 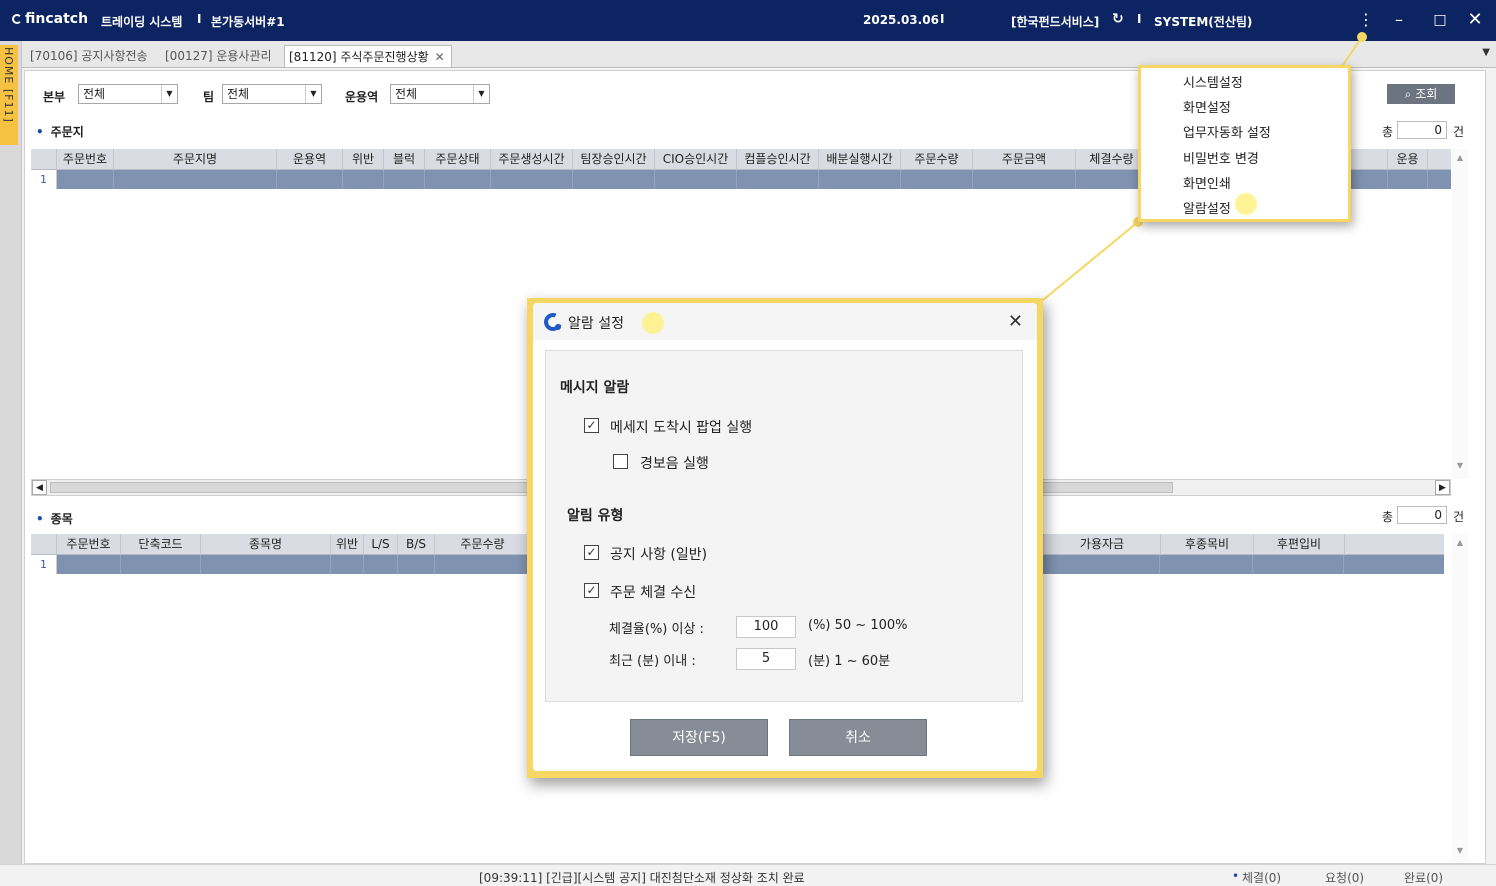 What do you see at coordinates (1213, 81) in the screenshot?
I see `menu-item-system-settings: 시스템설정` at bounding box center [1213, 81].